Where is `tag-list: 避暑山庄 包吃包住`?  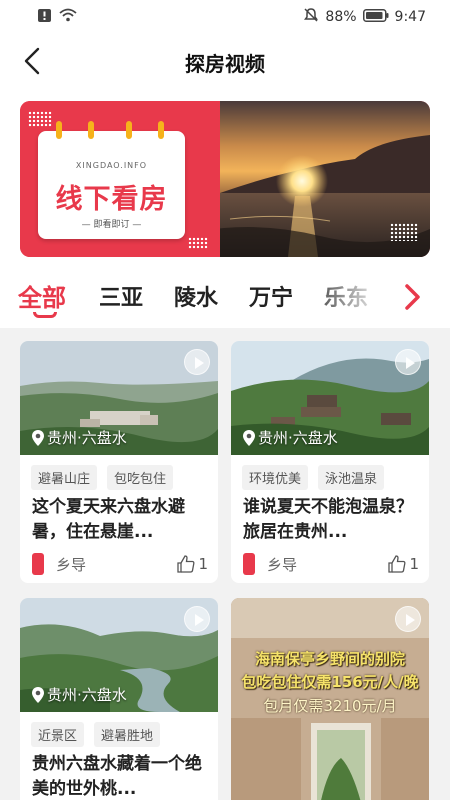 tag-list: 避暑山庄 包吃包住 is located at coordinates (102, 477).